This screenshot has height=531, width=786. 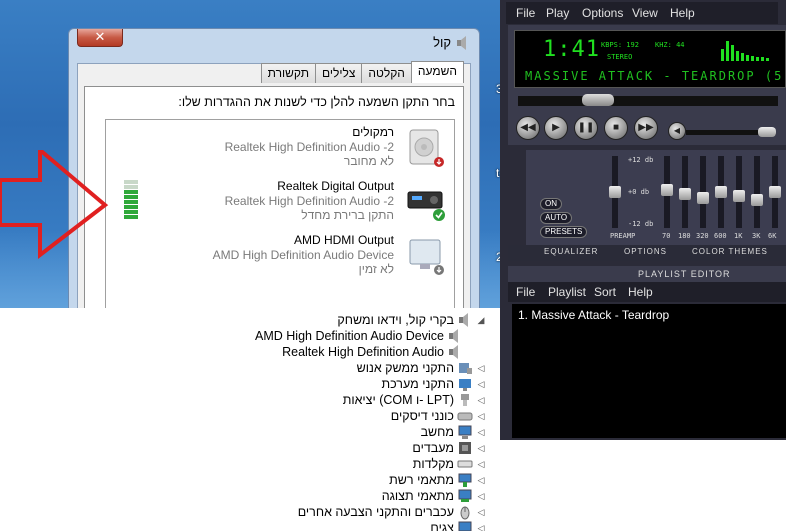 I want to click on tab-sounds: צלילים, so click(x=339, y=73).